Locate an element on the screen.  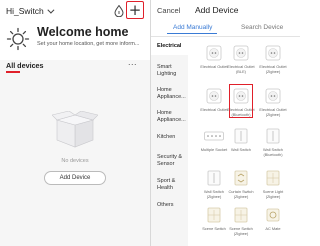
device-tile: Scene Switch is located at coordinates (214, 218).